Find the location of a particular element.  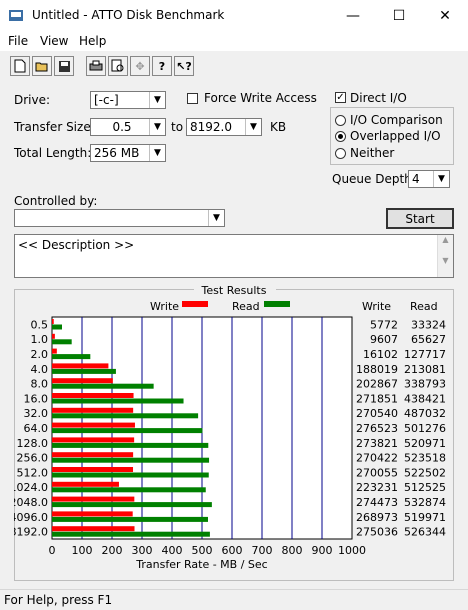

value-write: 223231 is located at coordinates (377, 487).